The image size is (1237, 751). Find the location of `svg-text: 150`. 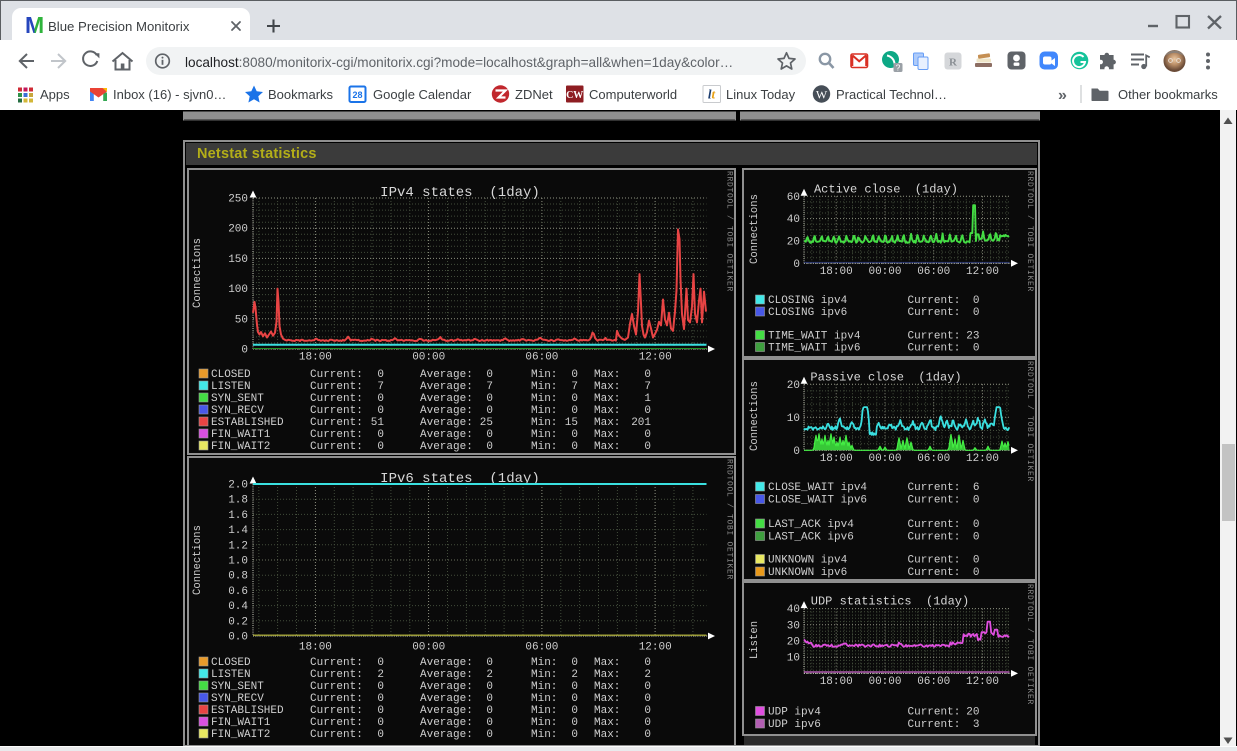

svg-text: 150 is located at coordinates (238, 260).